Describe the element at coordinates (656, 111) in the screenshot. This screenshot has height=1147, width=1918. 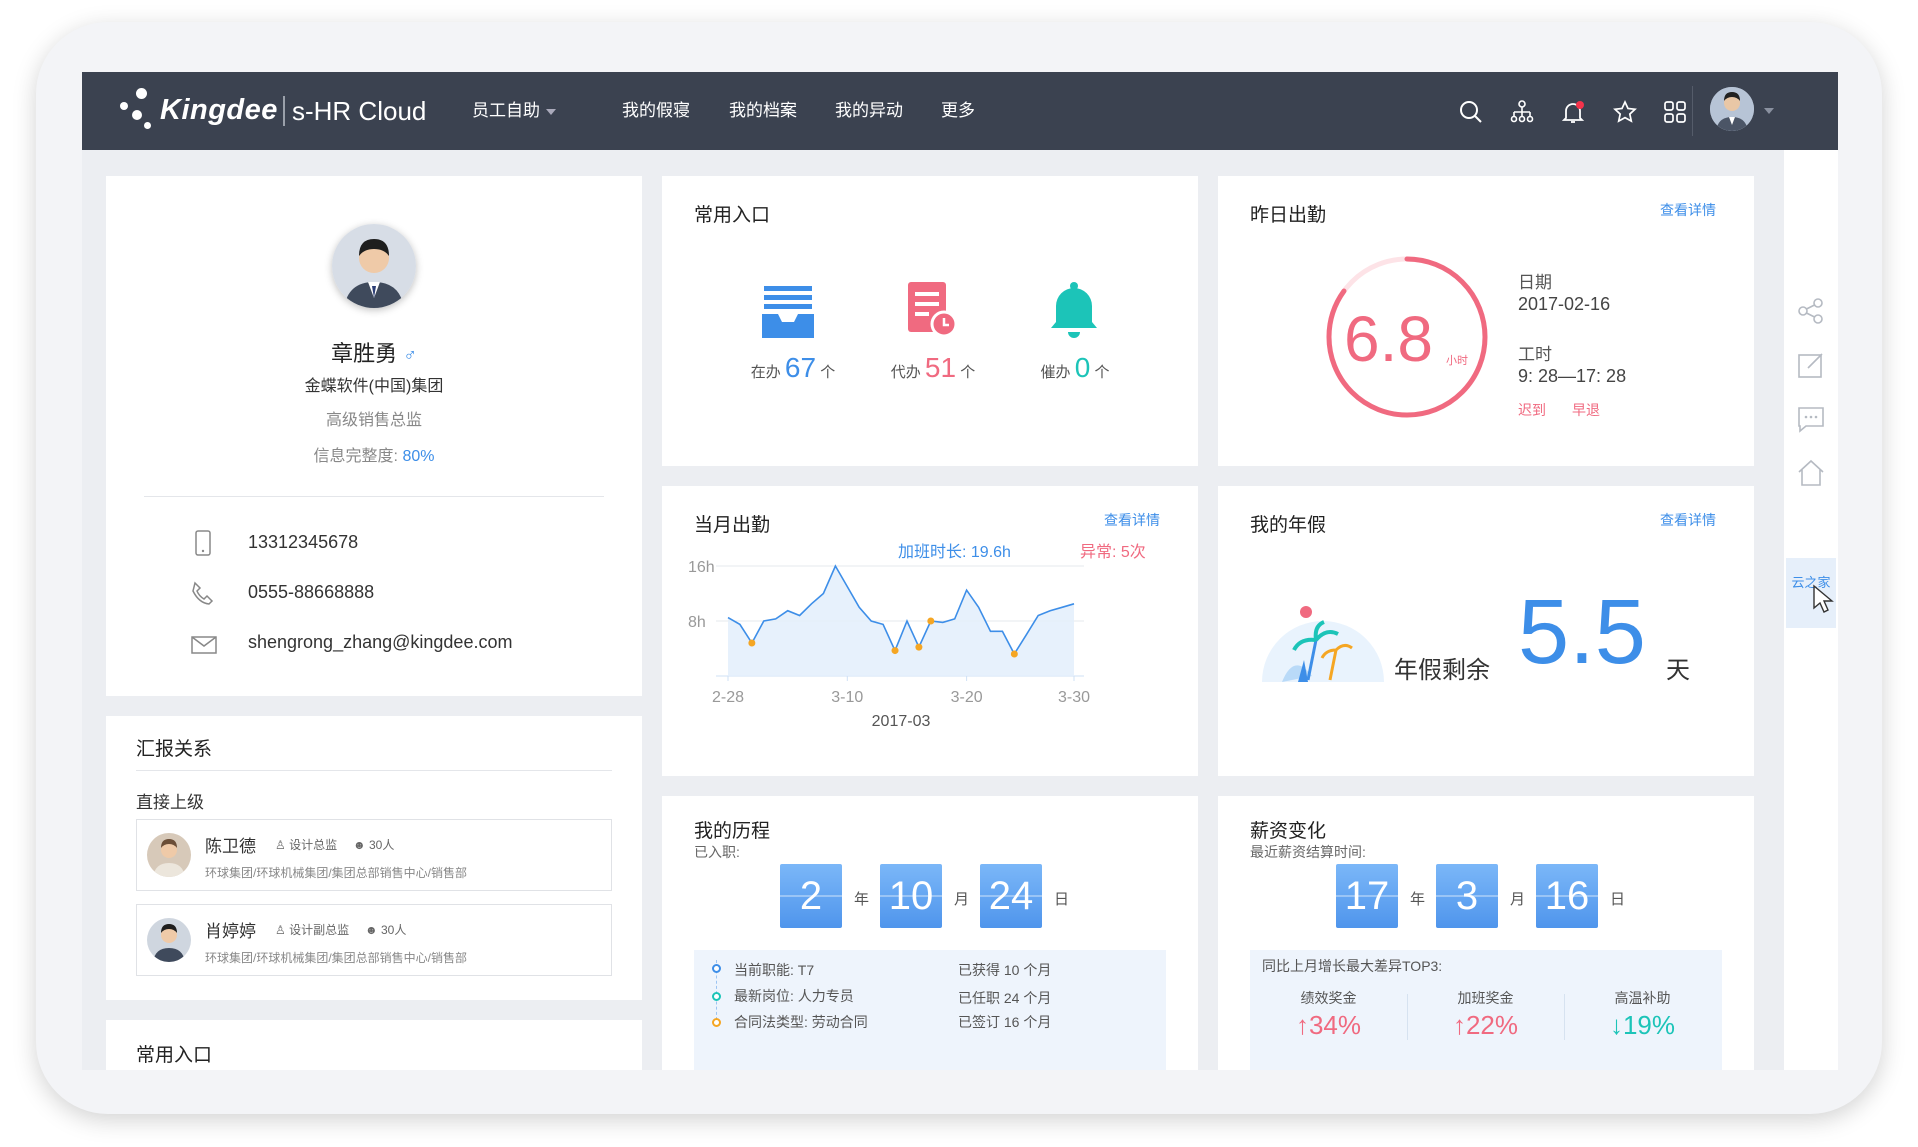
I see `nav-my-leave: 我的假寝` at that location.